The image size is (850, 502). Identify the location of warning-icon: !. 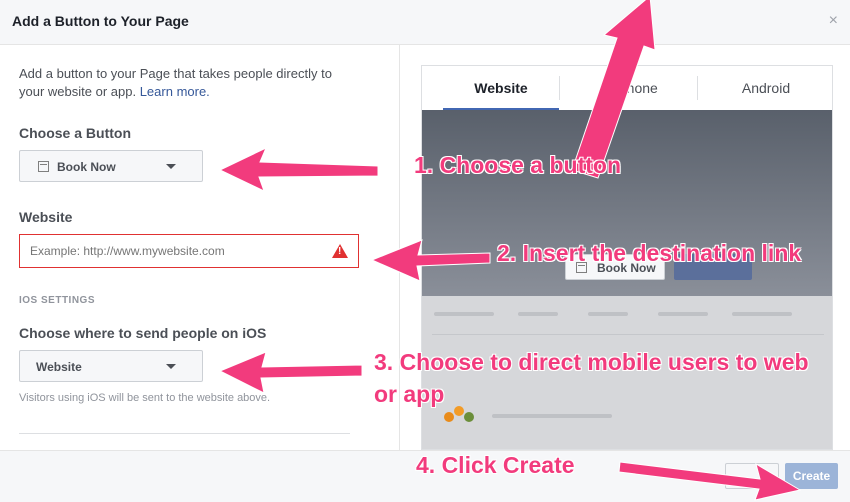
(340, 251).